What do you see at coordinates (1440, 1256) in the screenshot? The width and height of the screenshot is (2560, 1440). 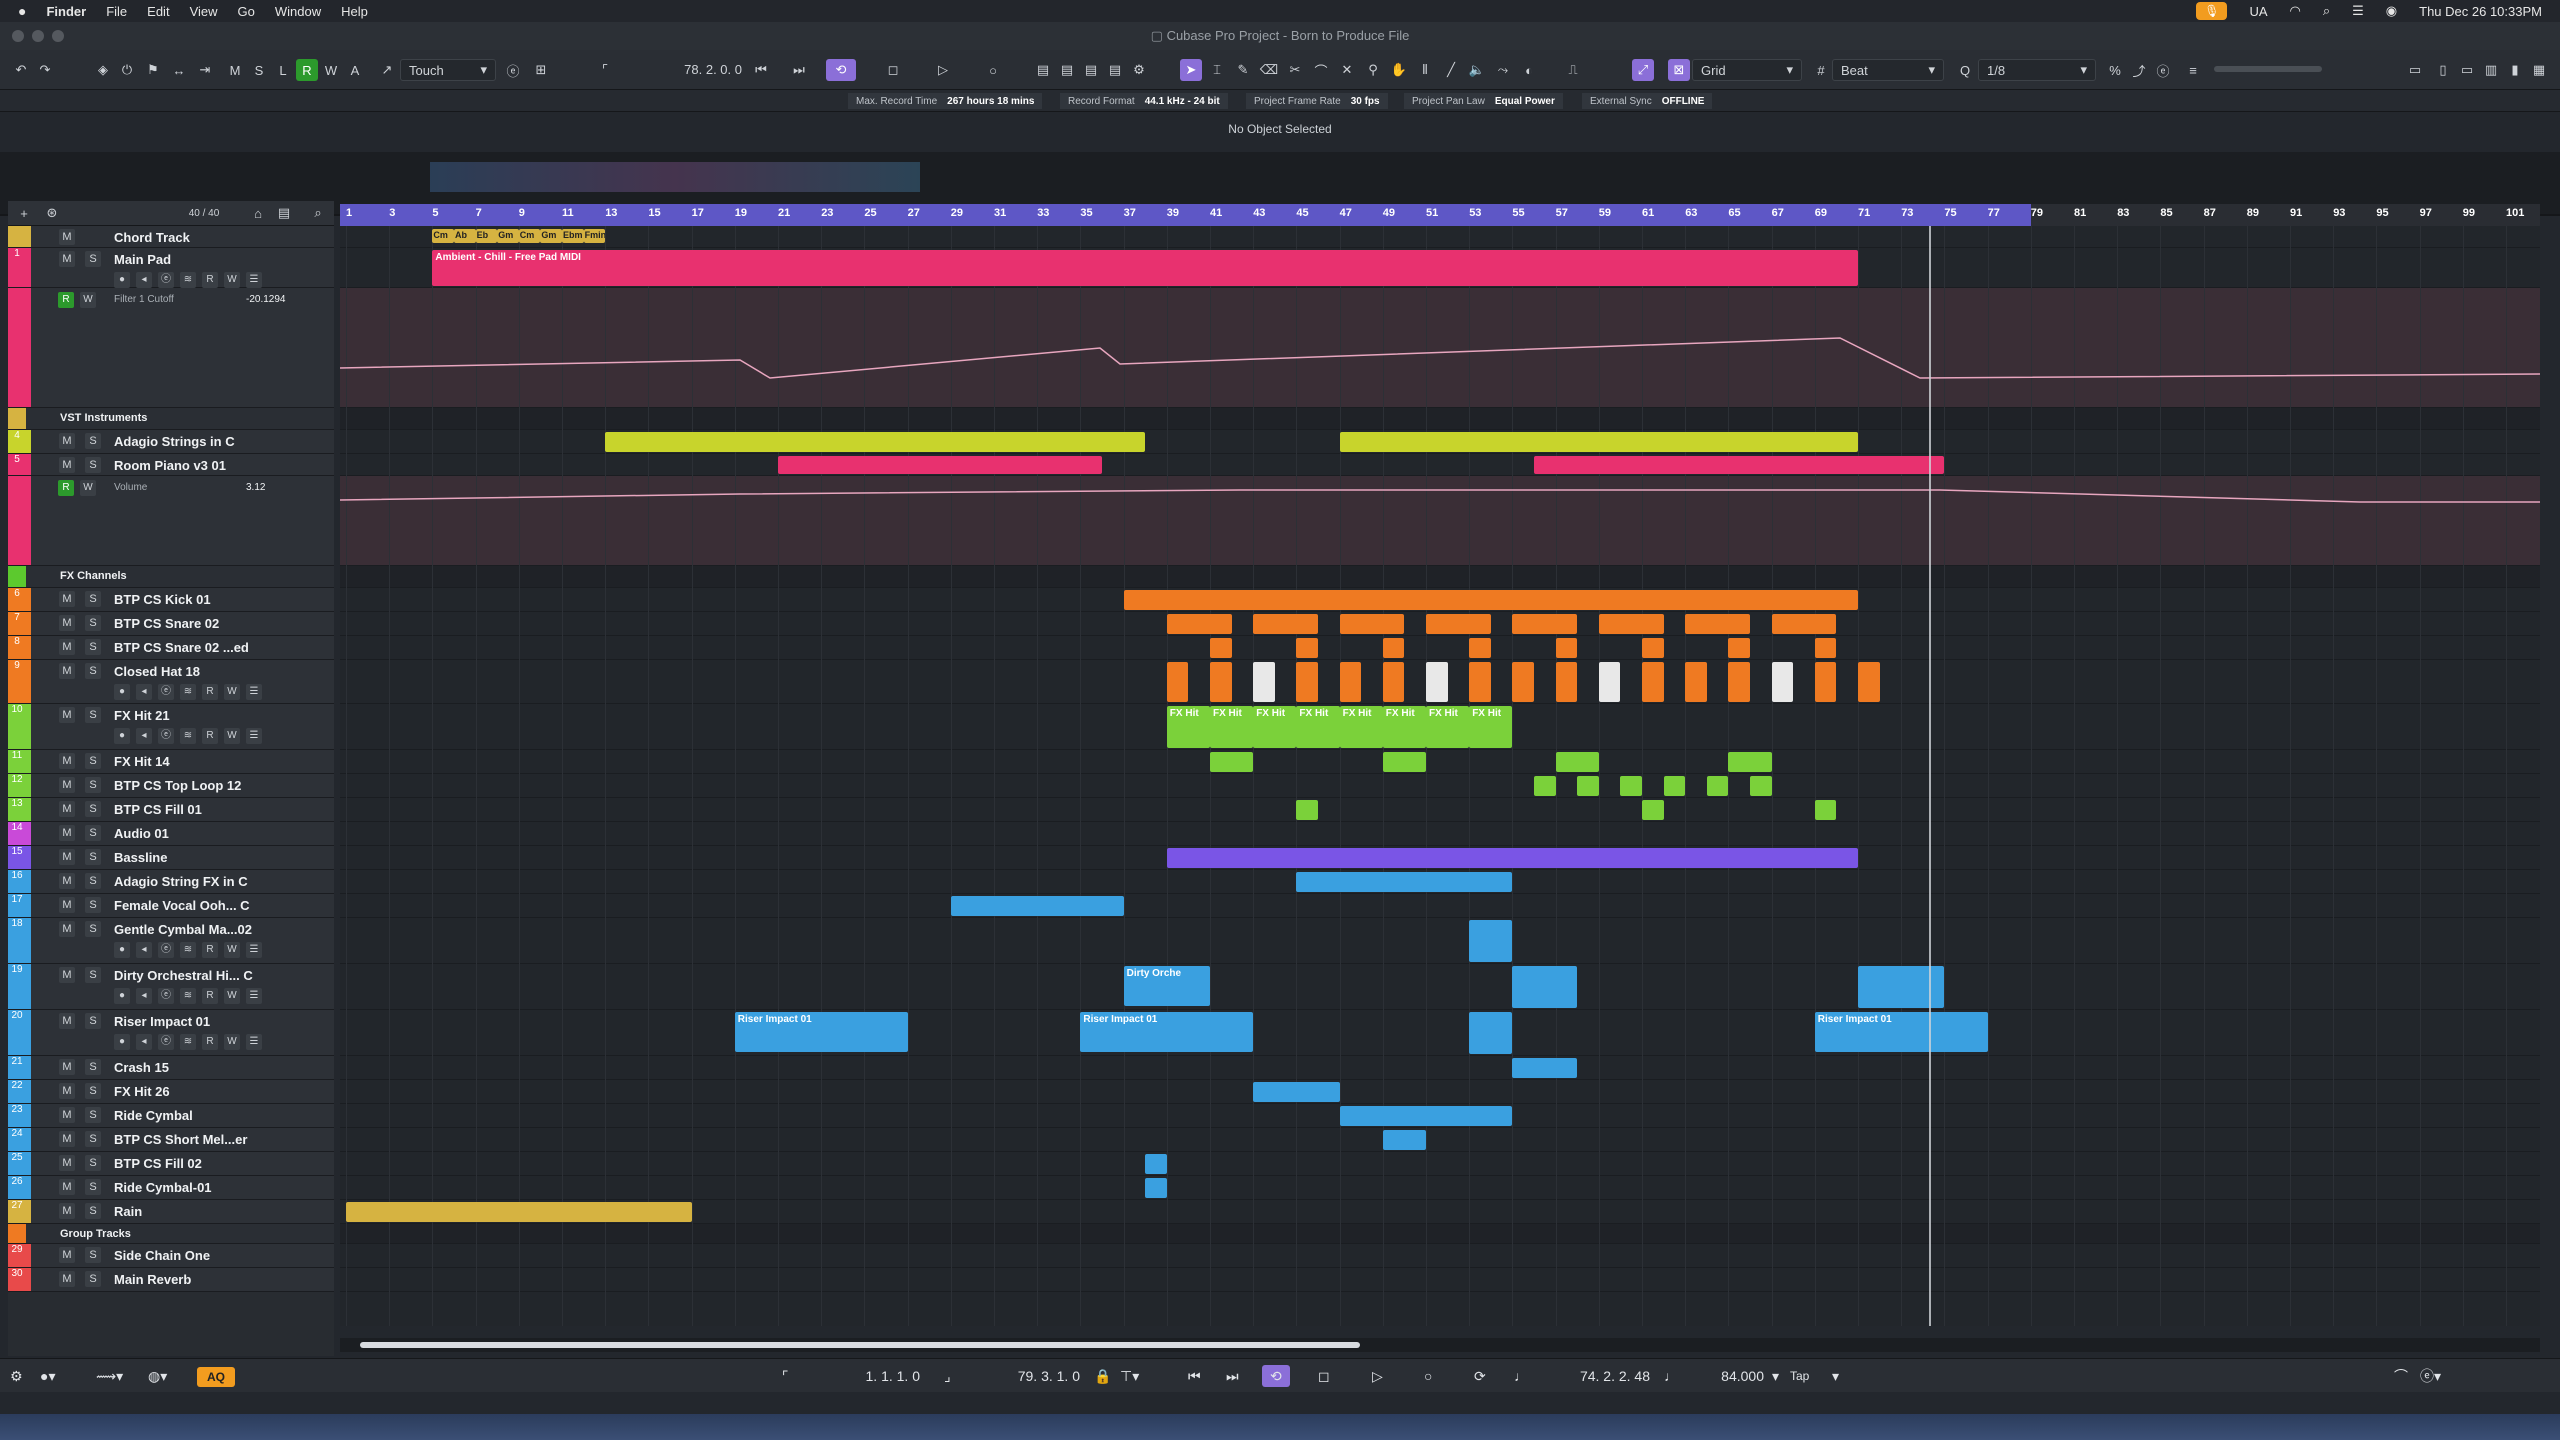 I see `lane-side-chain-one` at bounding box center [1440, 1256].